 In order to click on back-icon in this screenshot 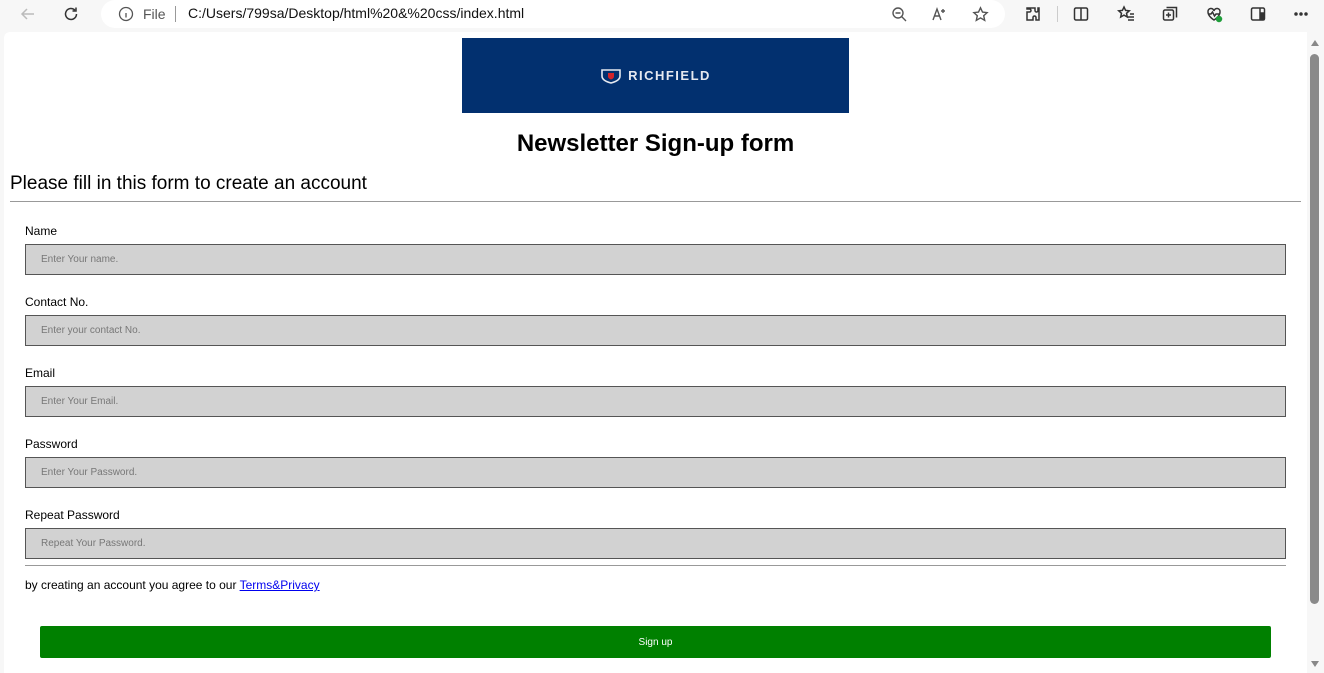, I will do `click(28, 14)`.